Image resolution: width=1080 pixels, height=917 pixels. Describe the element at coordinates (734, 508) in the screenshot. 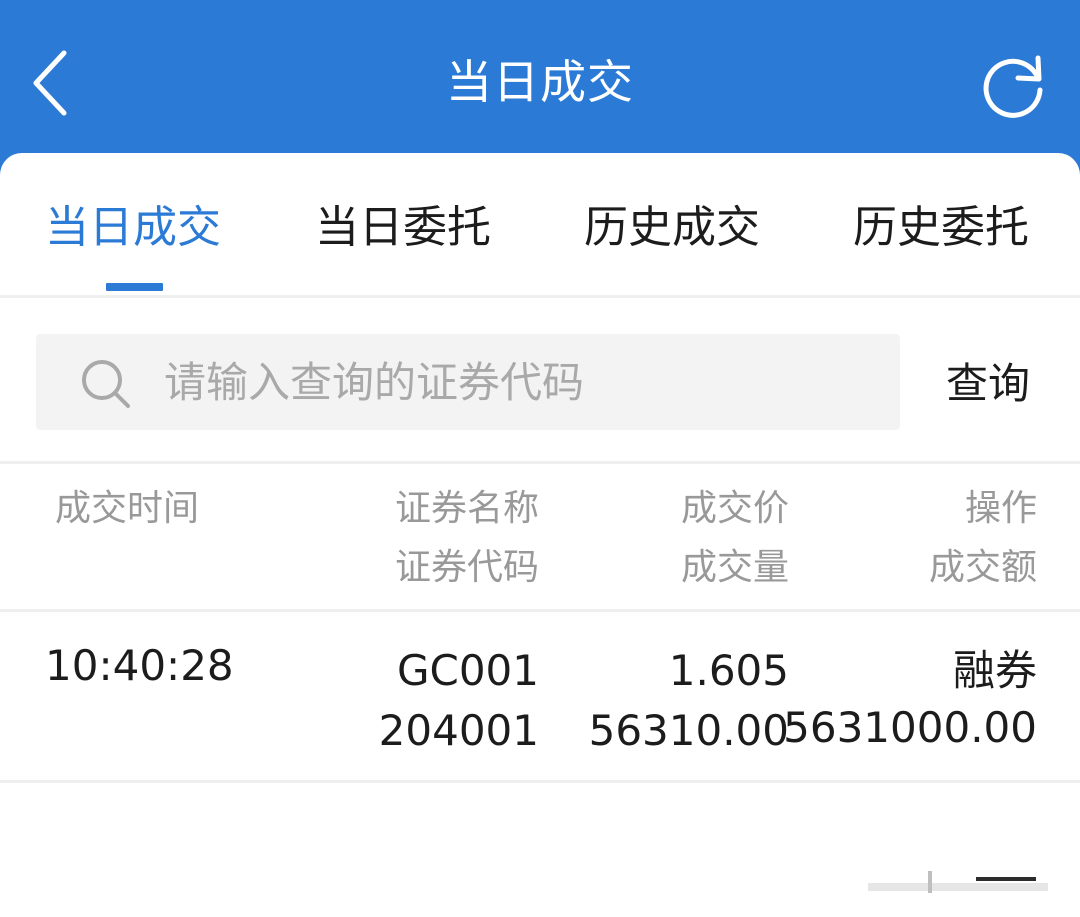

I see `header-trade-price: 成交价` at that location.